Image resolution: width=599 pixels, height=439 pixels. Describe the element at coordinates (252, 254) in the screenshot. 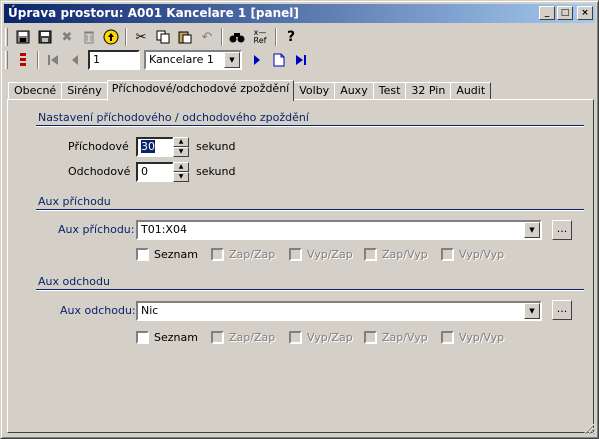

I see `aux-entry-zapzap-label: Zap/Zap` at that location.